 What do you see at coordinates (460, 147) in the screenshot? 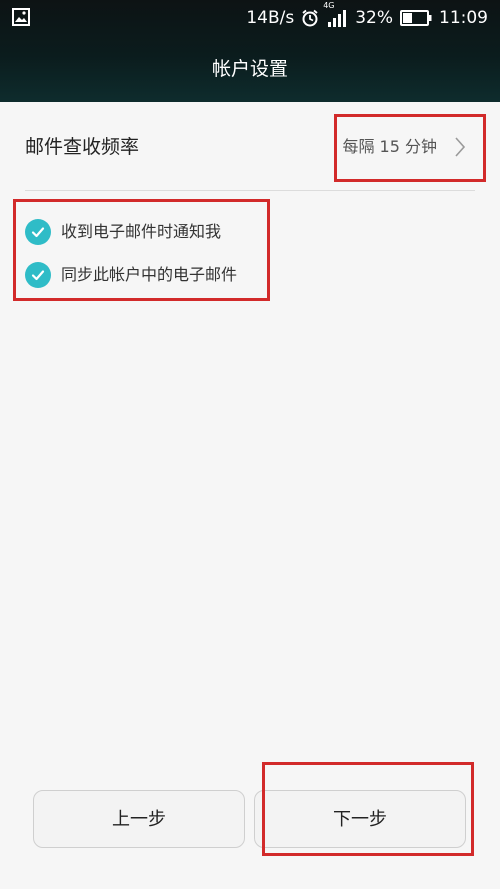
I see `chevron-right-icon` at bounding box center [460, 147].